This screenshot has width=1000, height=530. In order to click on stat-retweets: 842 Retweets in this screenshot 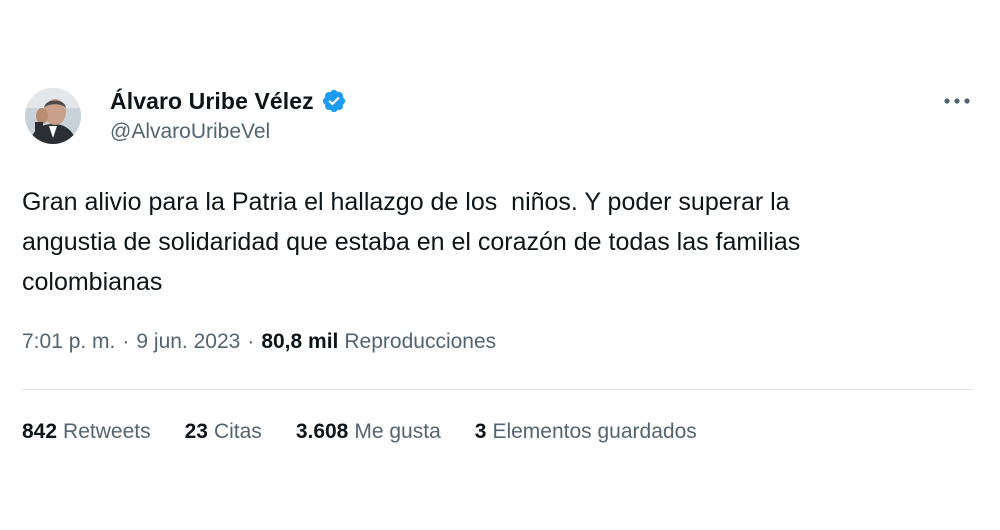, I will do `click(86, 432)`.